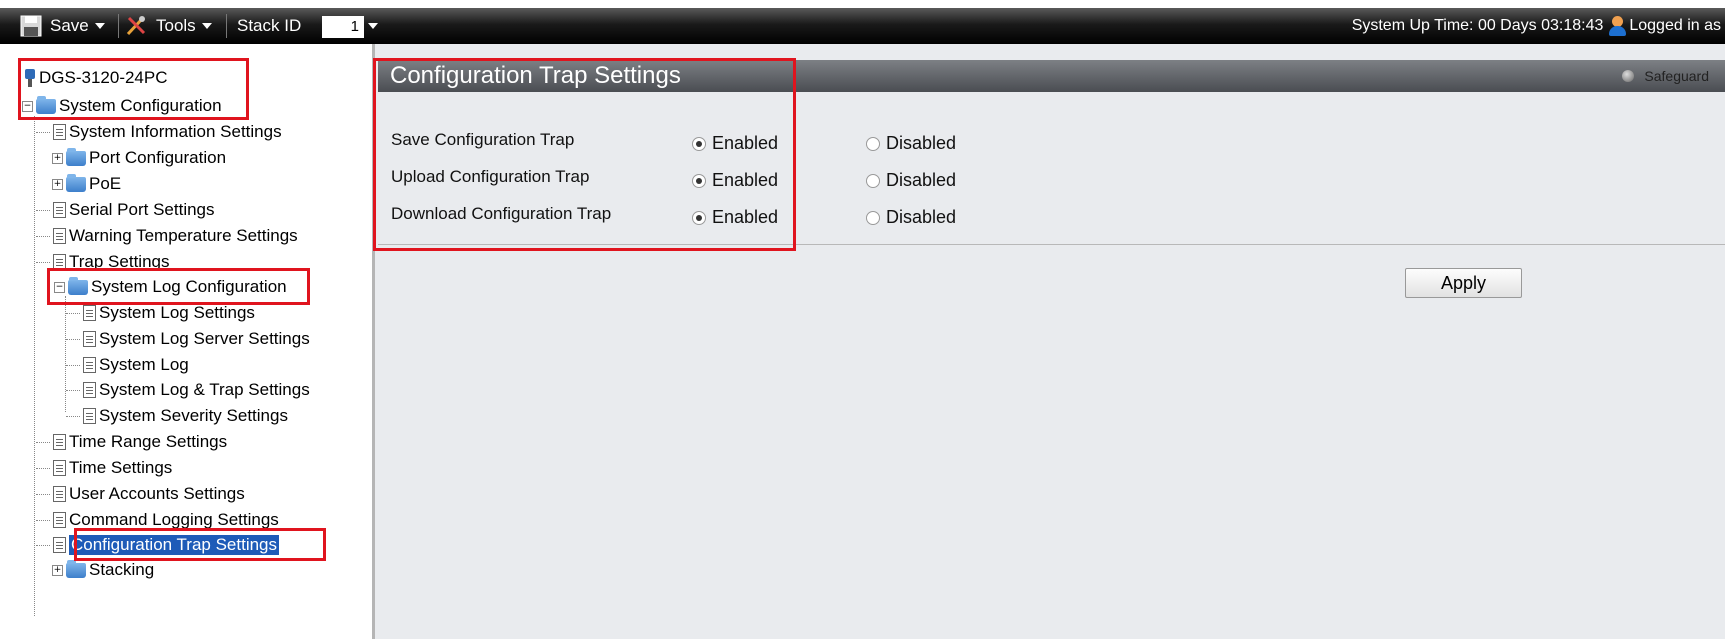 The height and width of the screenshot is (639, 1725). Describe the element at coordinates (1676, 76) in the screenshot. I see `safeguard-label: Safeguard` at that location.